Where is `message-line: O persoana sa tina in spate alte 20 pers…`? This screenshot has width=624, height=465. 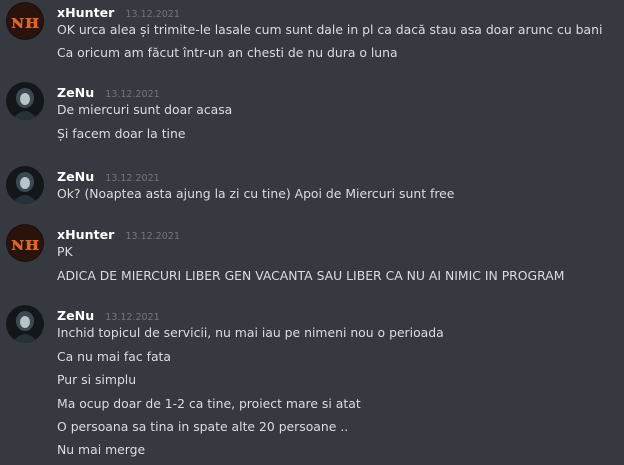
message-line: O persoana sa tina in spate alte 20 pers… is located at coordinates (203, 426).